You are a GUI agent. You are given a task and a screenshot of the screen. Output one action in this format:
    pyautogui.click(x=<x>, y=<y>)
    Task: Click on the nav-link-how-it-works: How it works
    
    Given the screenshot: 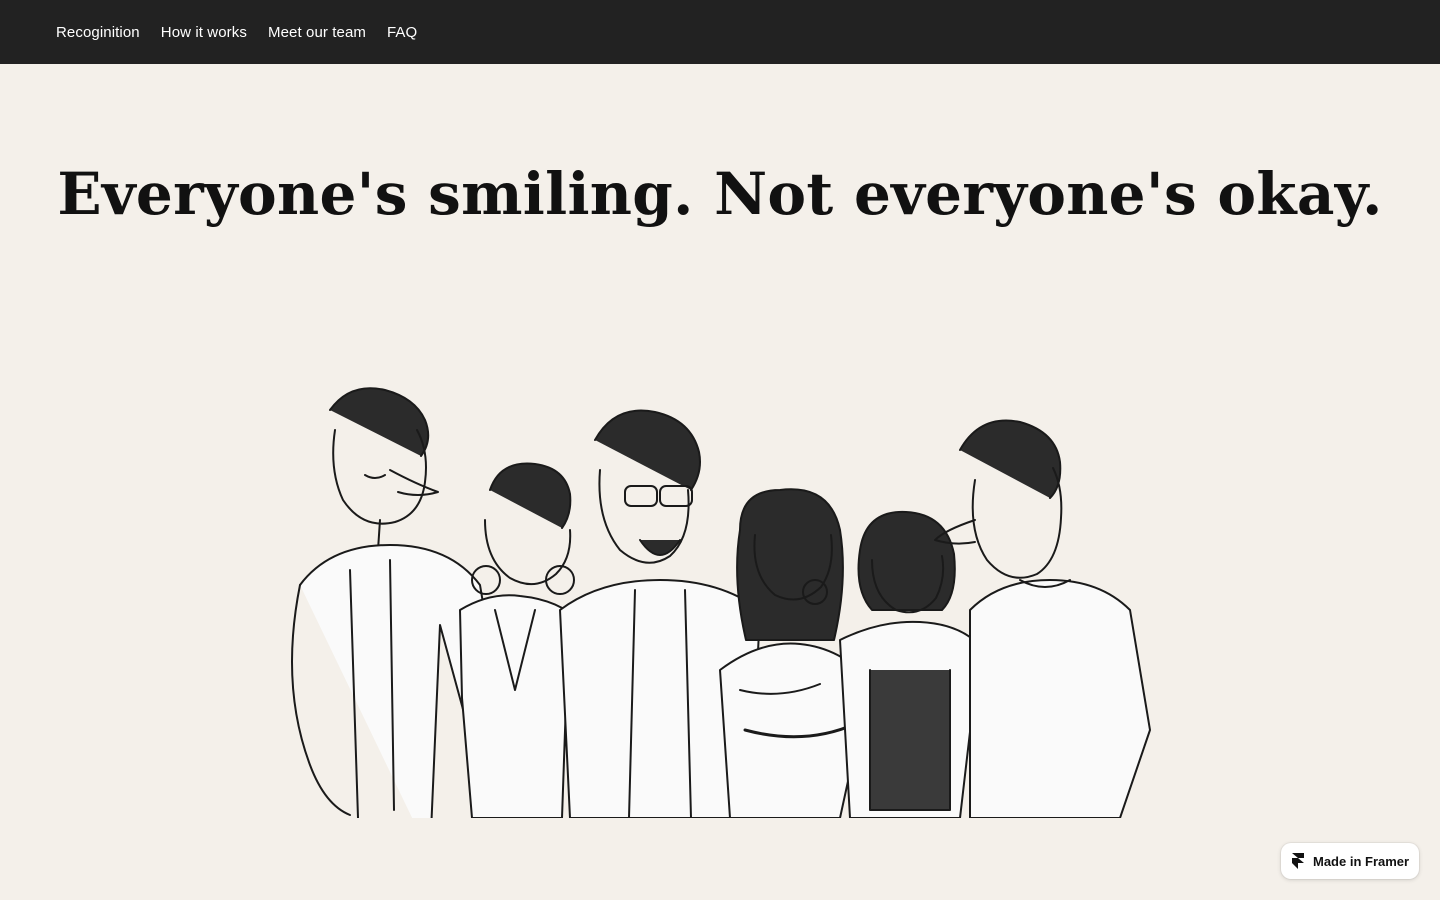 What is the action you would take?
    pyautogui.click(x=204, y=32)
    